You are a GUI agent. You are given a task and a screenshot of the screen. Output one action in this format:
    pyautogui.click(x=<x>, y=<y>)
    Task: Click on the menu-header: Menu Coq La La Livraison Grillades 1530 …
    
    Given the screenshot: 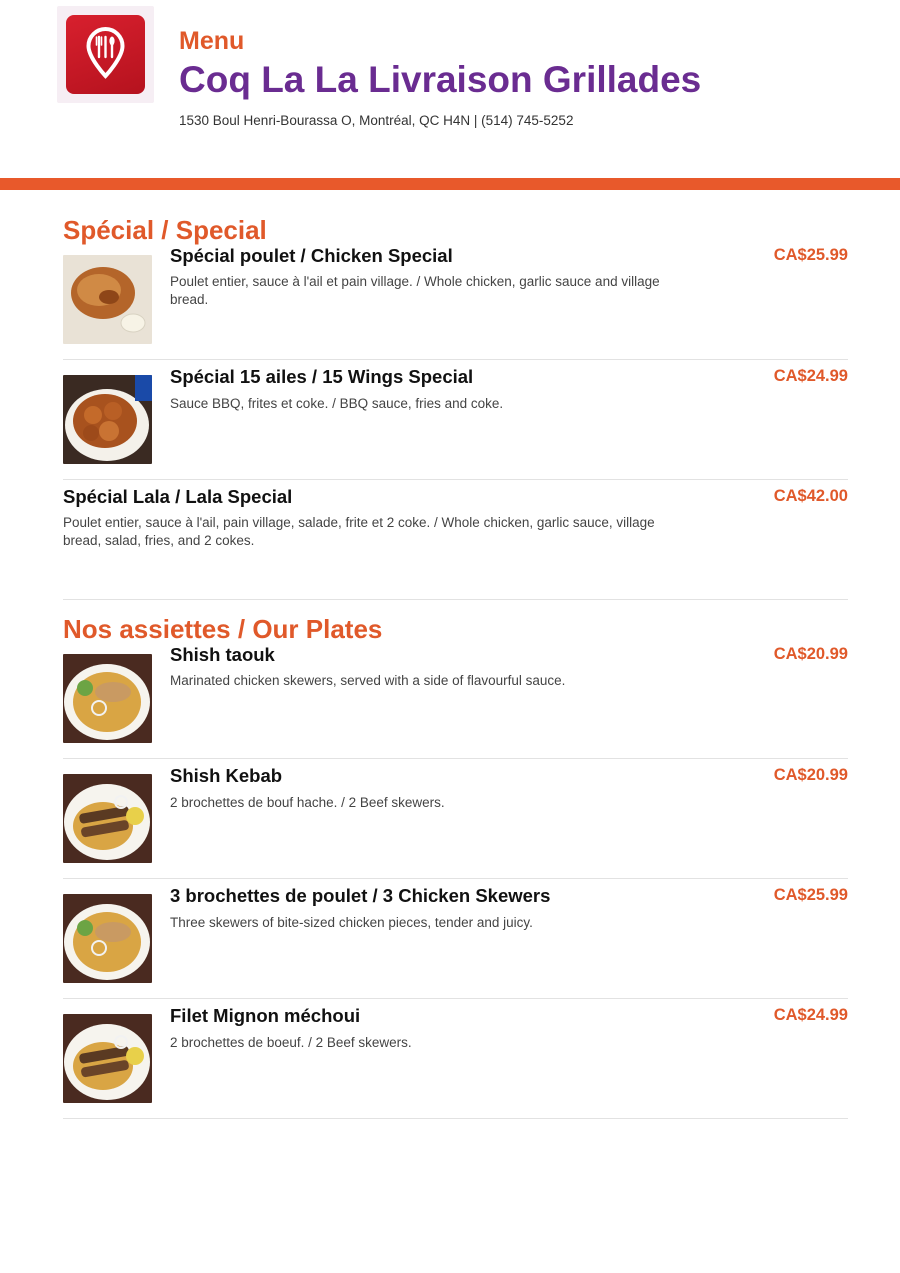 What is the action you would take?
    pyautogui.click(x=450, y=89)
    